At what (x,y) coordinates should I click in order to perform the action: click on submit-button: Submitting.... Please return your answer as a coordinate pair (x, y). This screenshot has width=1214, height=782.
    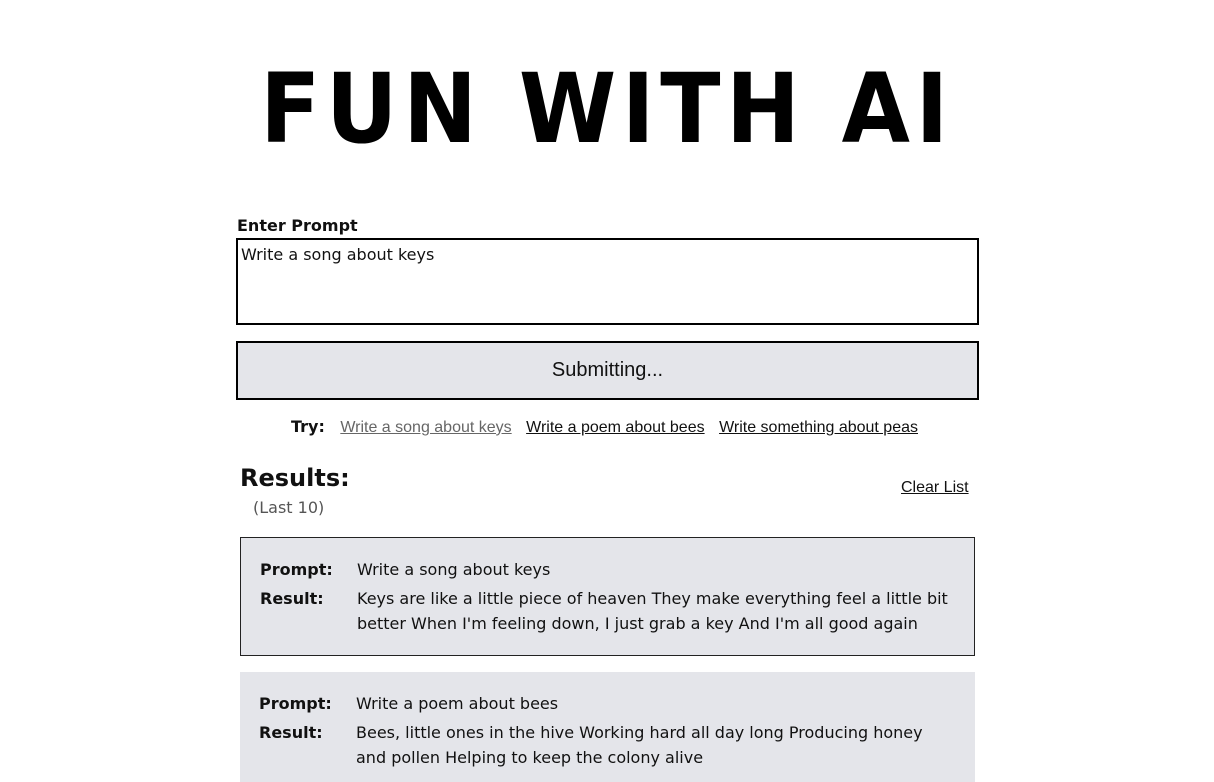
    Looking at the image, I should click on (607, 370).